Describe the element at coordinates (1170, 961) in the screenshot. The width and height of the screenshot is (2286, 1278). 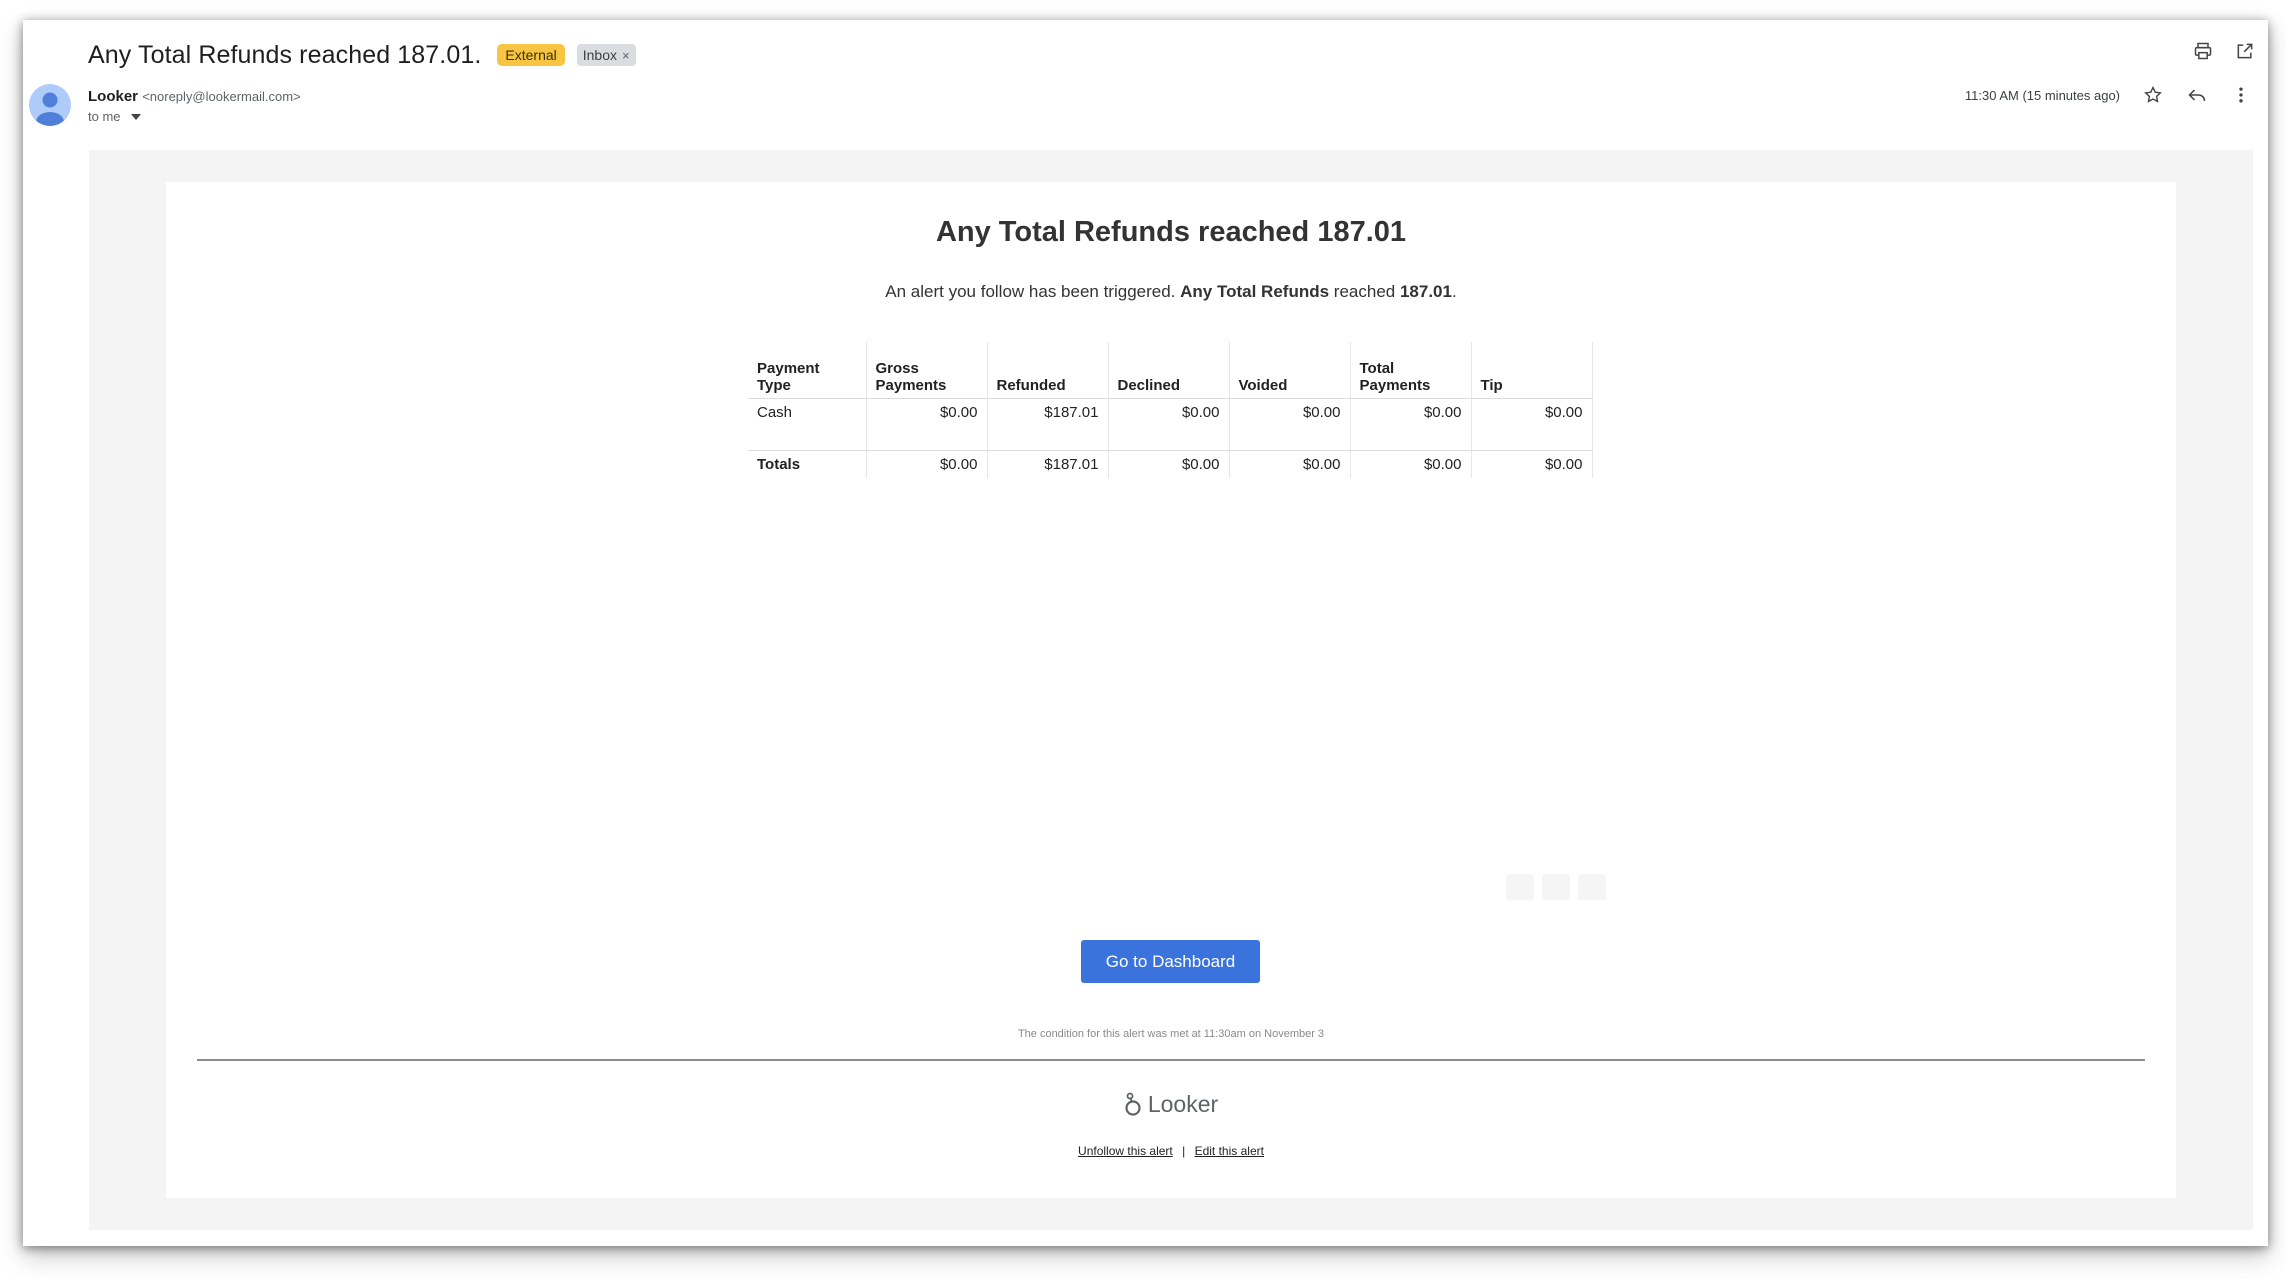
I see `go-to-dashboard-button: Go to Dashboard` at that location.